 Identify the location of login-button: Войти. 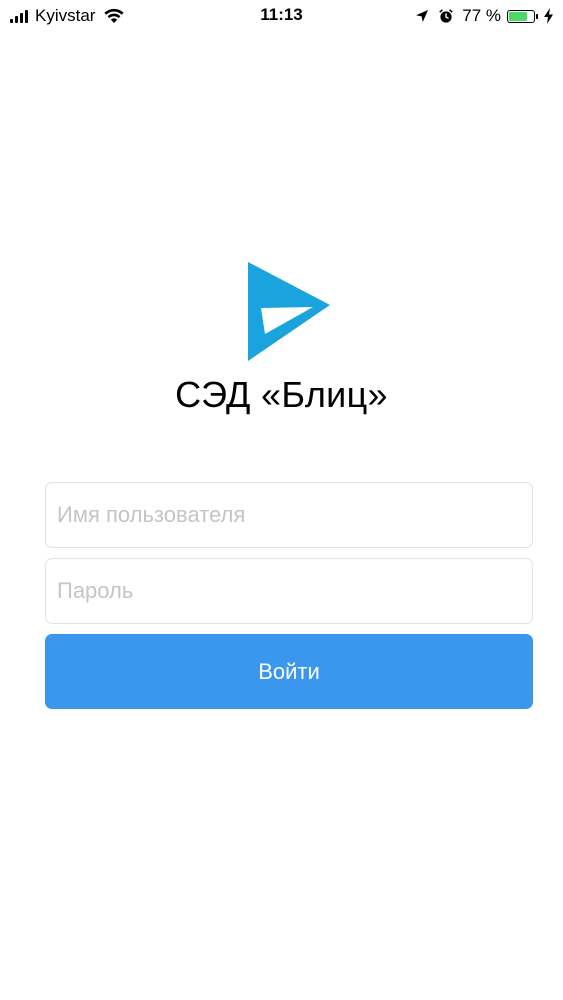
(289, 671).